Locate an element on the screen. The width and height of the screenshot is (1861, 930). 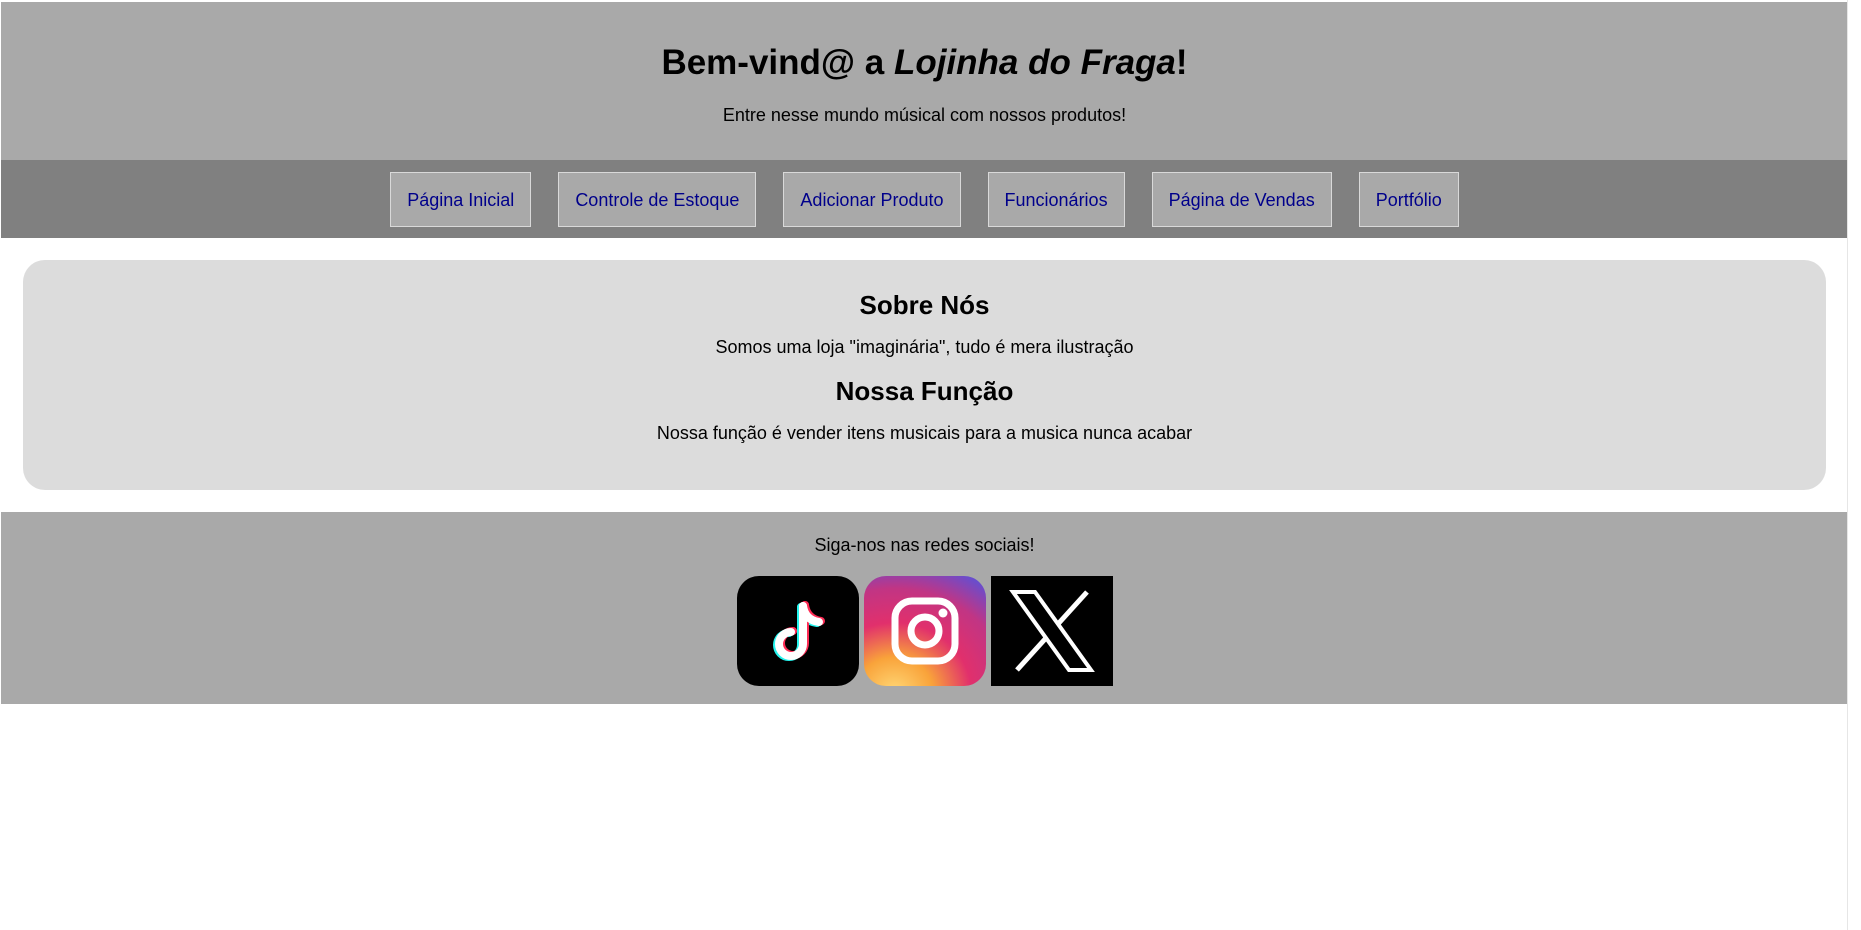
nav-home-link: Página Inicial is located at coordinates (461, 199).